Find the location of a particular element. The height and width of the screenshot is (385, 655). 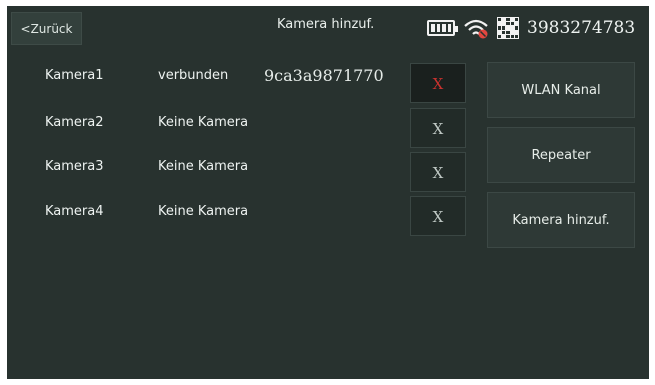

wlan-channel-button: WLAN Kanal is located at coordinates (561, 90).